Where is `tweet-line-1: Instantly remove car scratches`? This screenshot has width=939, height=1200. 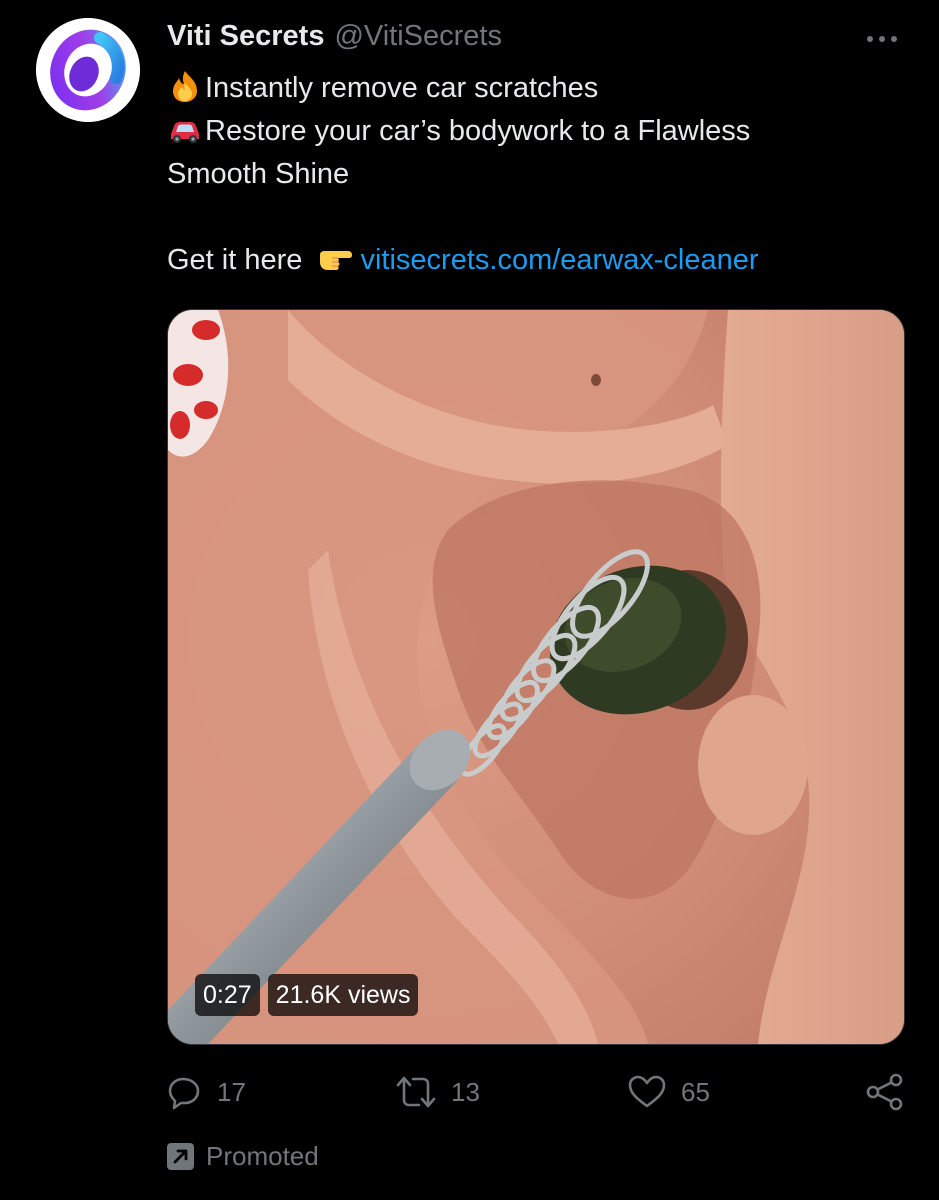 tweet-line-1: Instantly remove car scratches is located at coordinates (402, 88).